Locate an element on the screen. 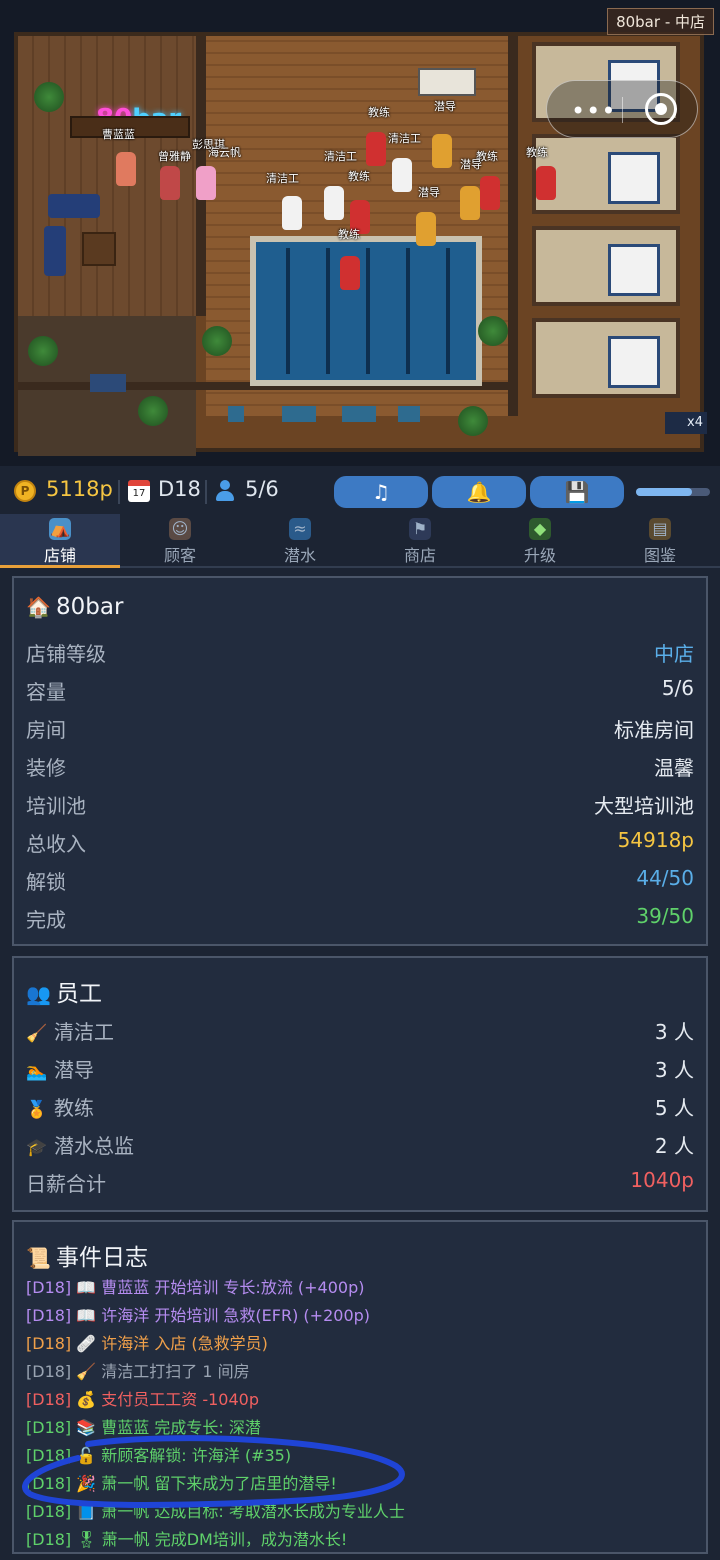 Image resolution: width=720 pixels, height=1560 pixels. music-icon: ♫ is located at coordinates (381, 492).